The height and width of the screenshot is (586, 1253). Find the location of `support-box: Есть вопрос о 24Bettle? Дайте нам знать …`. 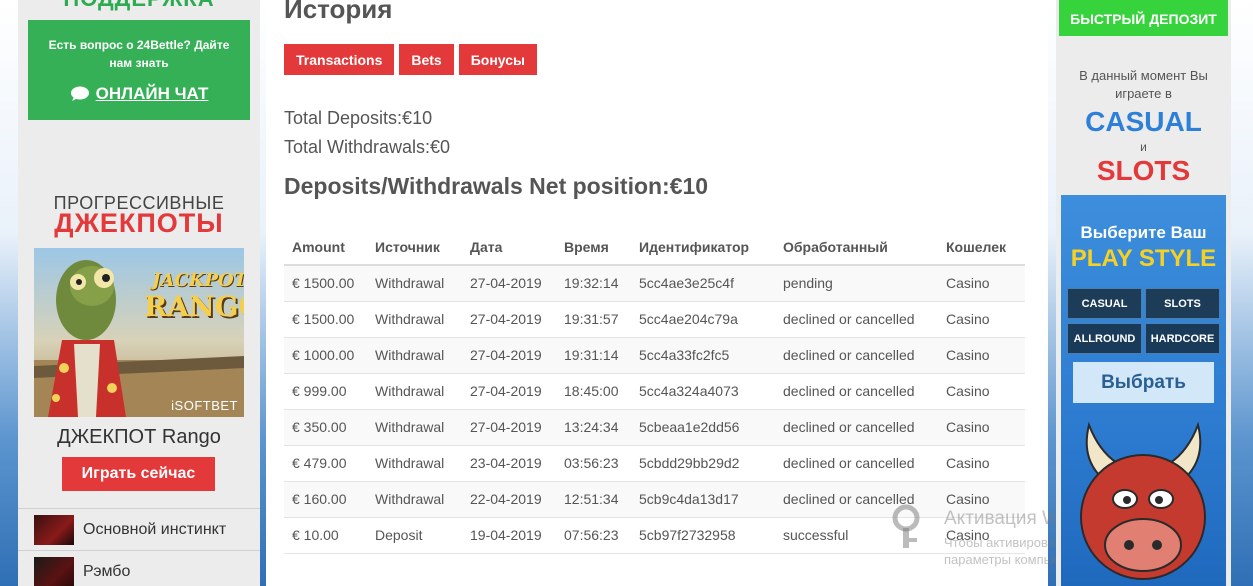

support-box: Есть вопрос о 24Bettle? Дайте нам знать … is located at coordinates (139, 70).